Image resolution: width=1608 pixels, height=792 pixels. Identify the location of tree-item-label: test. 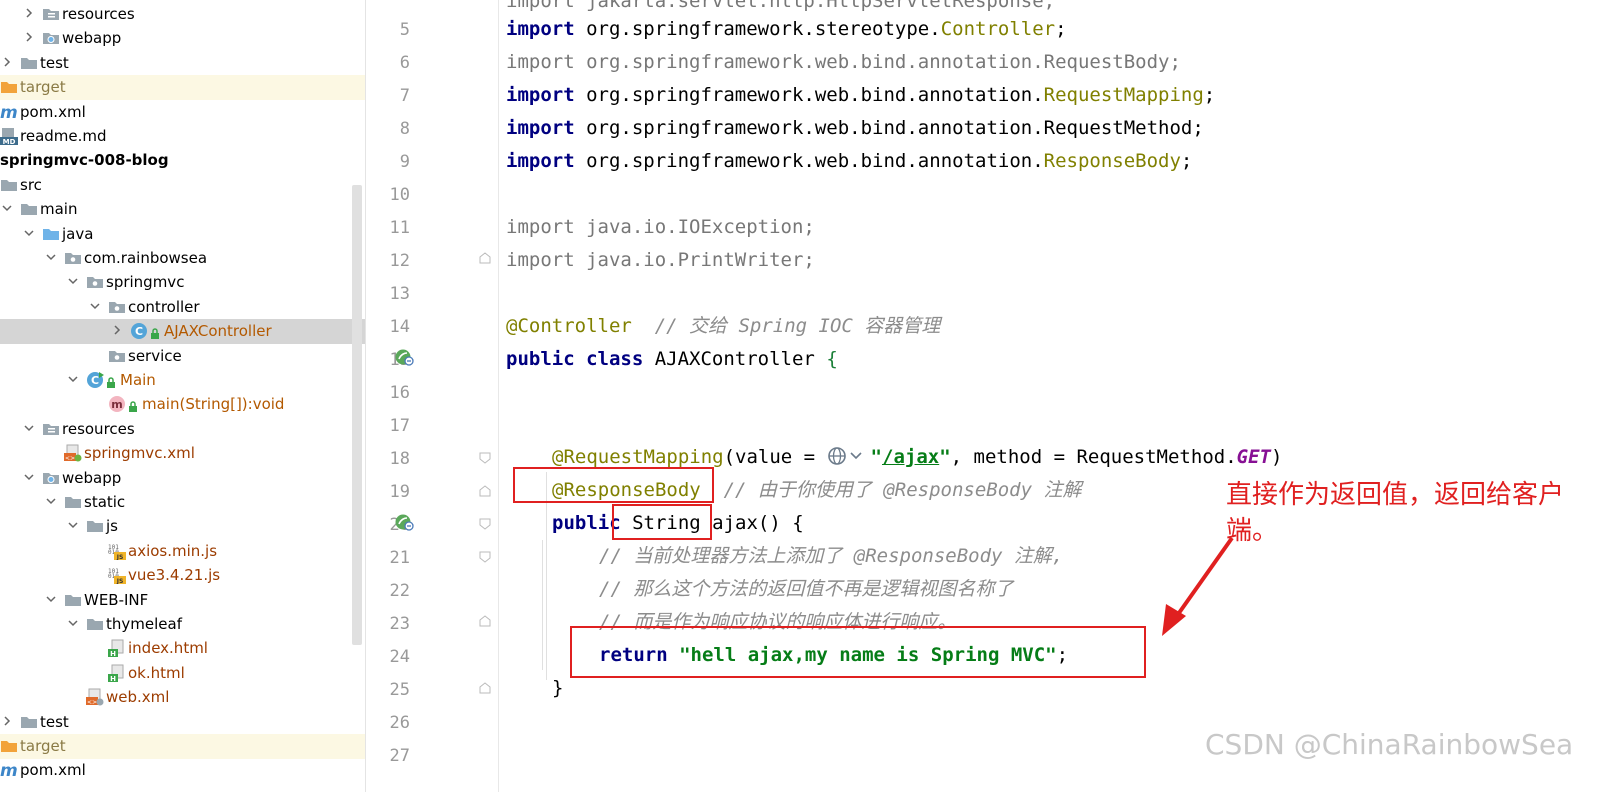
(54, 62).